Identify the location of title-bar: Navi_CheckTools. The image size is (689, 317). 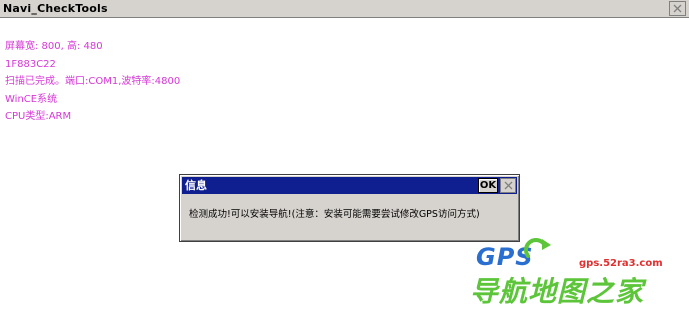
(344, 9).